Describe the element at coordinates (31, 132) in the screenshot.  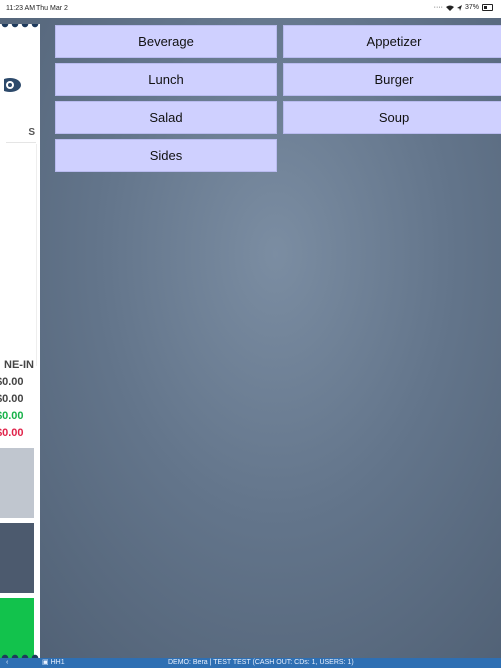
I see `ticket-column-header: S` at that location.